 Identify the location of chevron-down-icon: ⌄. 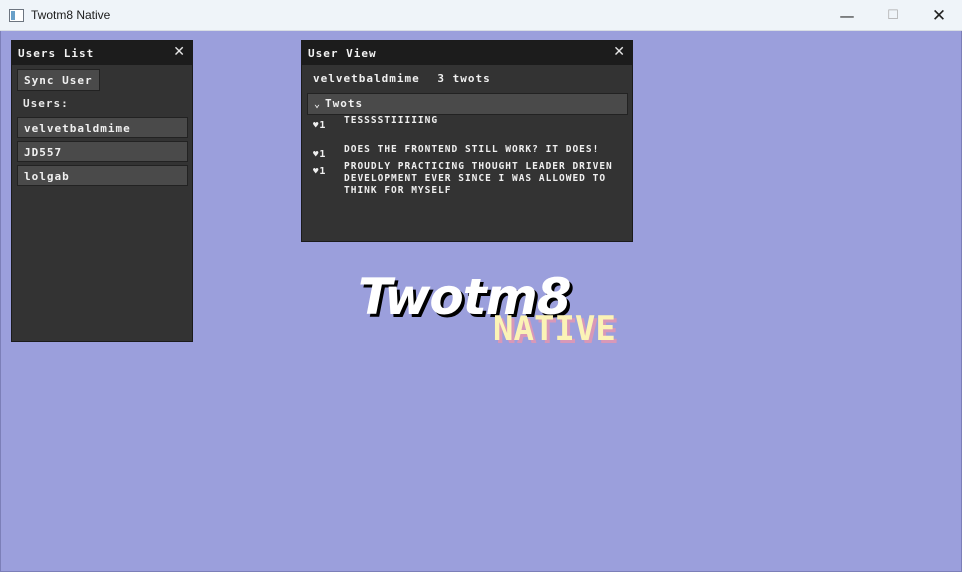
(318, 104).